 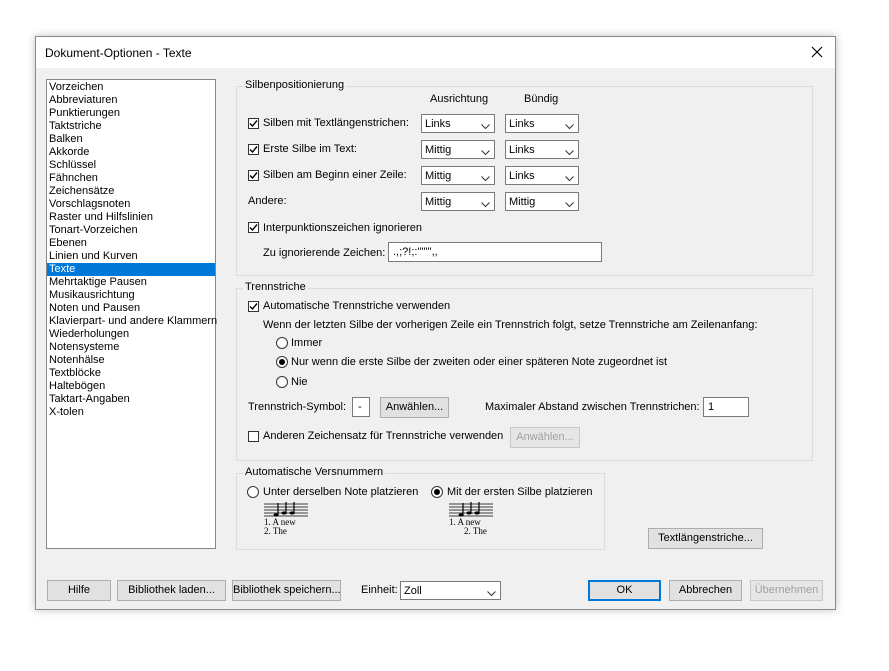 I want to click on syllable-legend: Silbenpositionierung, so click(x=295, y=85).